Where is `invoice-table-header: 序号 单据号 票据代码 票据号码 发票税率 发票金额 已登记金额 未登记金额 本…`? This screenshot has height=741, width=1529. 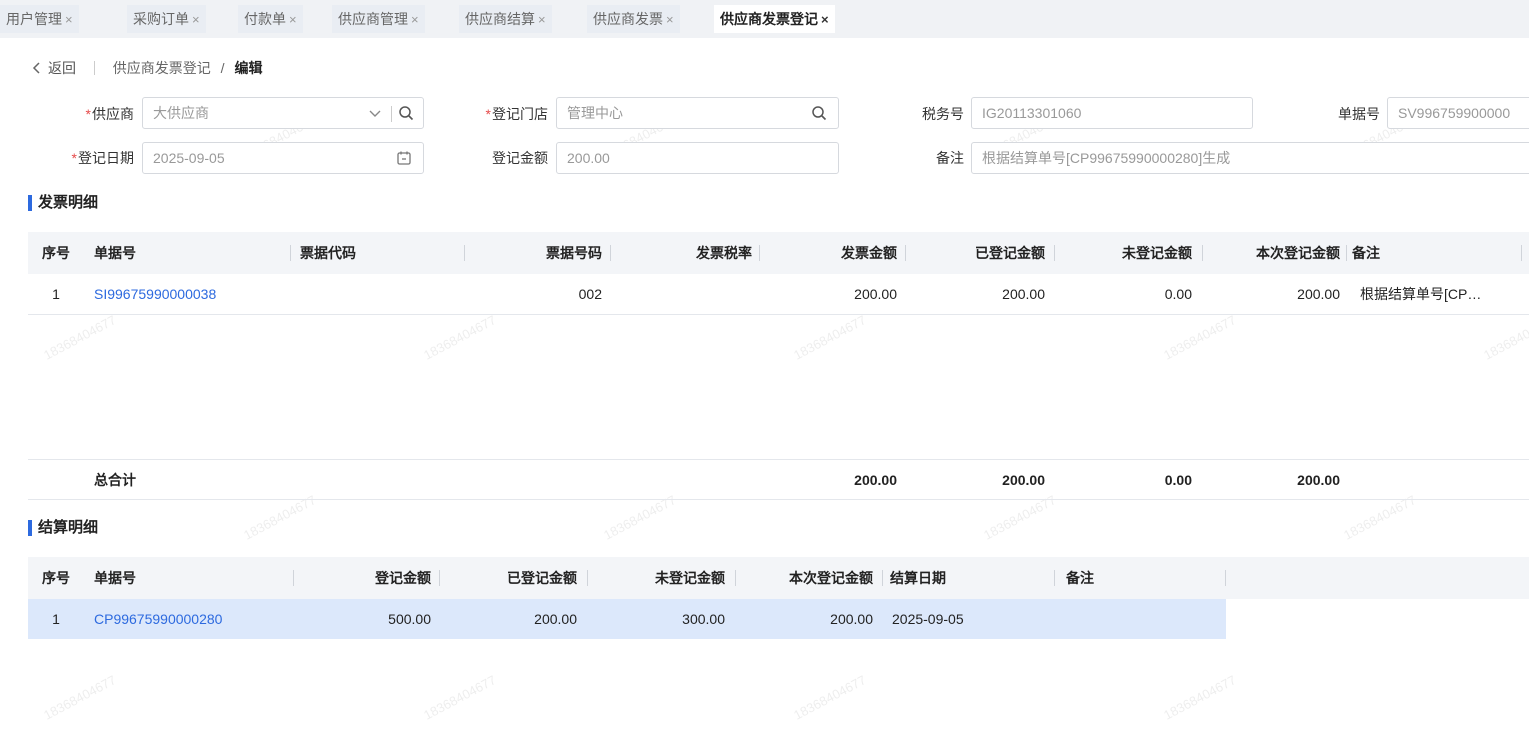
invoice-table-header: 序号 单据号 票据代码 票据号码 发票税率 发票金额 已登记金额 未登记金额 本… is located at coordinates (778, 253).